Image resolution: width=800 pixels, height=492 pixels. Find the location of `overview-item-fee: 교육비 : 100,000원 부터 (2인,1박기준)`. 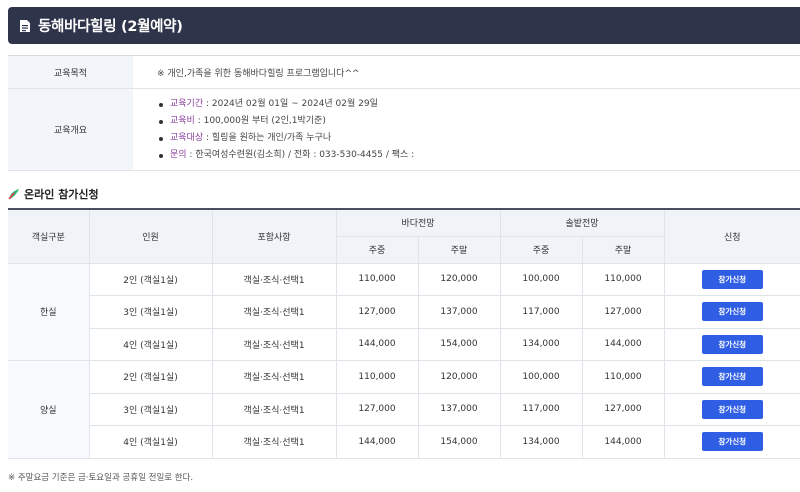

overview-item-fee: 교육비 : 100,000원 부터 (2인,1박기준) is located at coordinates (478, 121).